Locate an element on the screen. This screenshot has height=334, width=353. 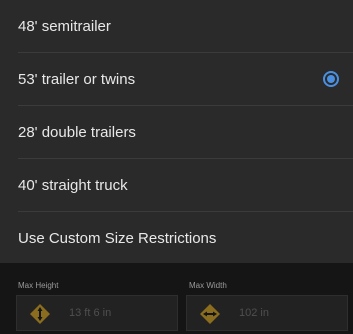
max-width-field: 102 in is located at coordinates (267, 313).